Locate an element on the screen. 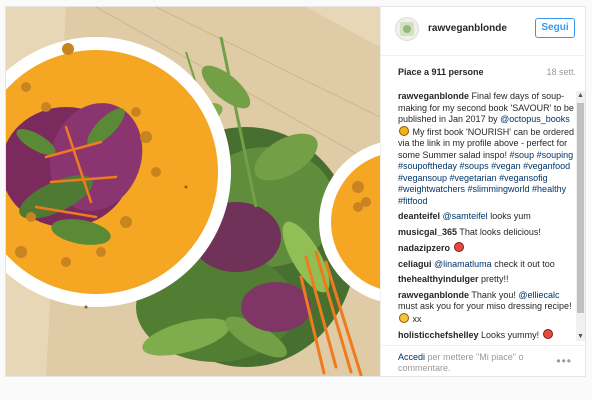 The image size is (592, 400). comment-username: musicgal_365 is located at coordinates (427, 232).